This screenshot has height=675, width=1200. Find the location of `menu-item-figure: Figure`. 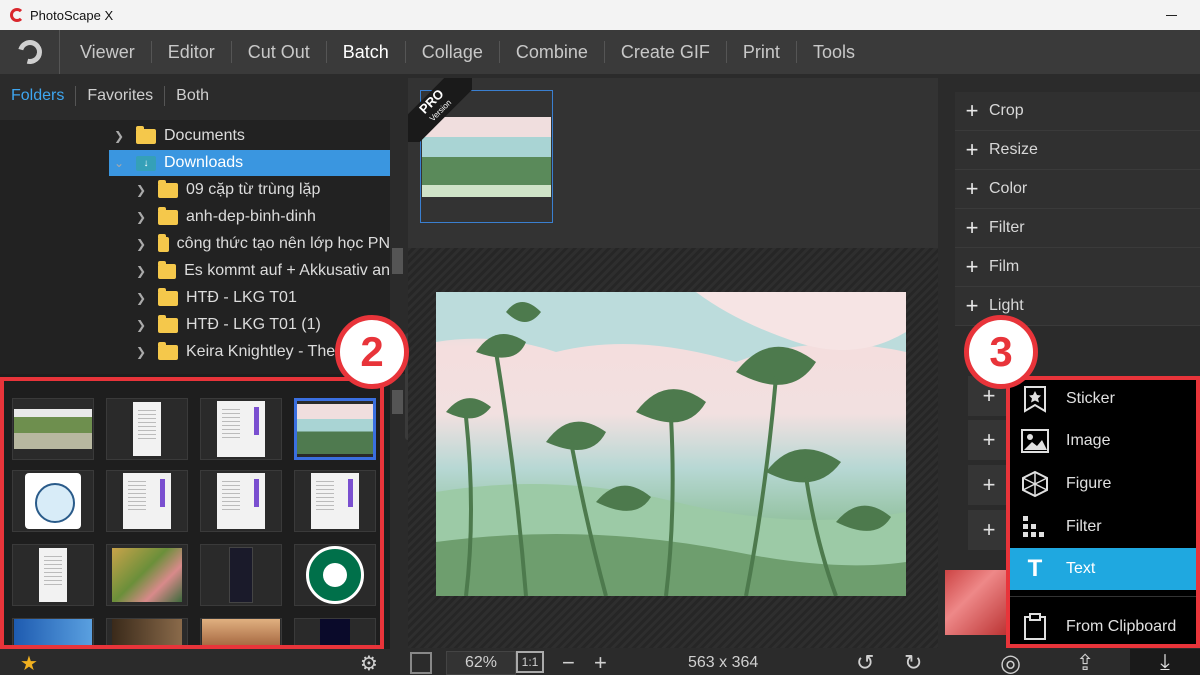

menu-item-figure: Figure is located at coordinates (1103, 484).